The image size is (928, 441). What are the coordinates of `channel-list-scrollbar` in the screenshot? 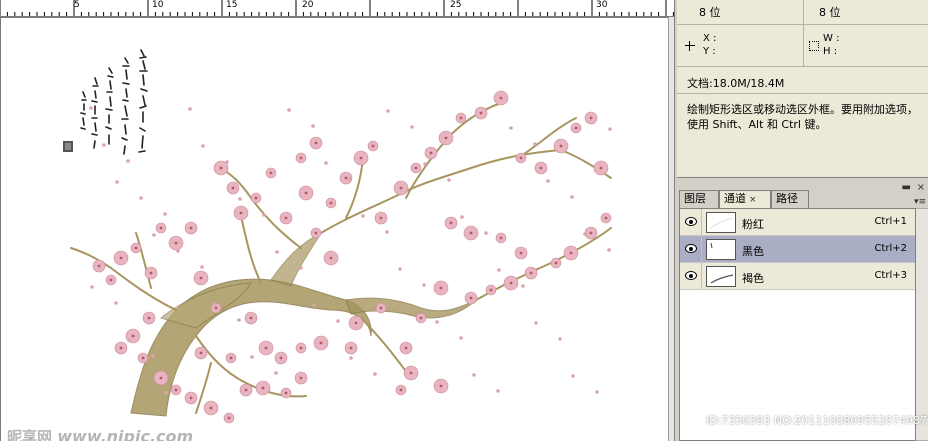 It's located at (922, 324).